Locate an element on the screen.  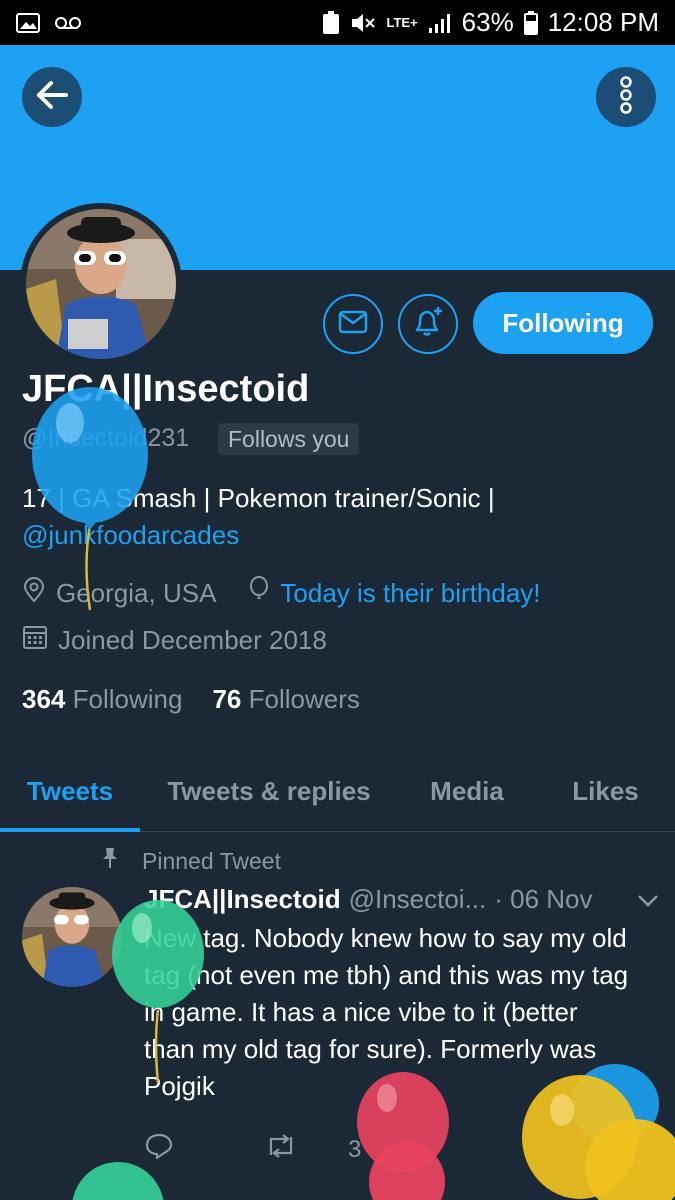
reply-icon is located at coordinates (159, 1149).